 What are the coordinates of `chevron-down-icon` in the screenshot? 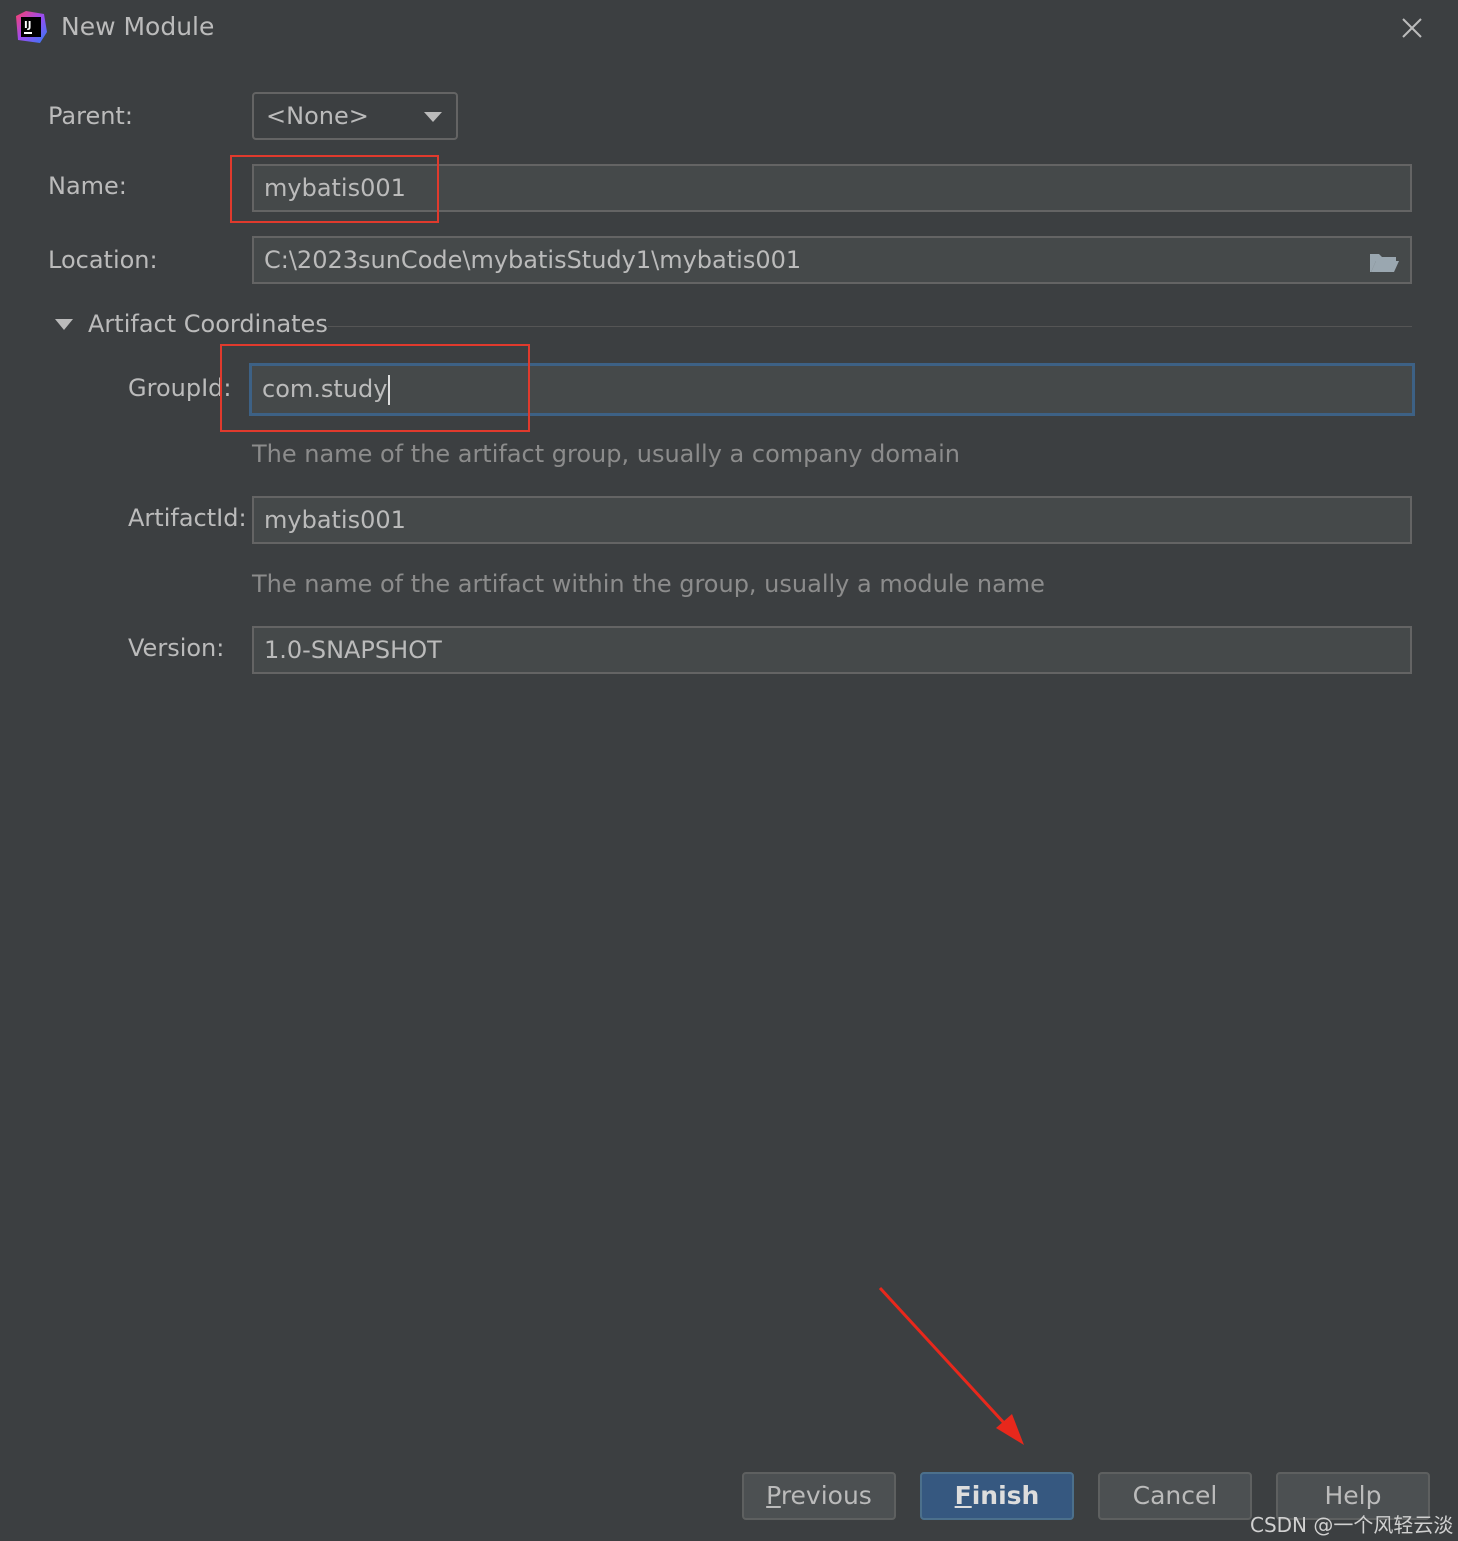 It's located at (433, 117).